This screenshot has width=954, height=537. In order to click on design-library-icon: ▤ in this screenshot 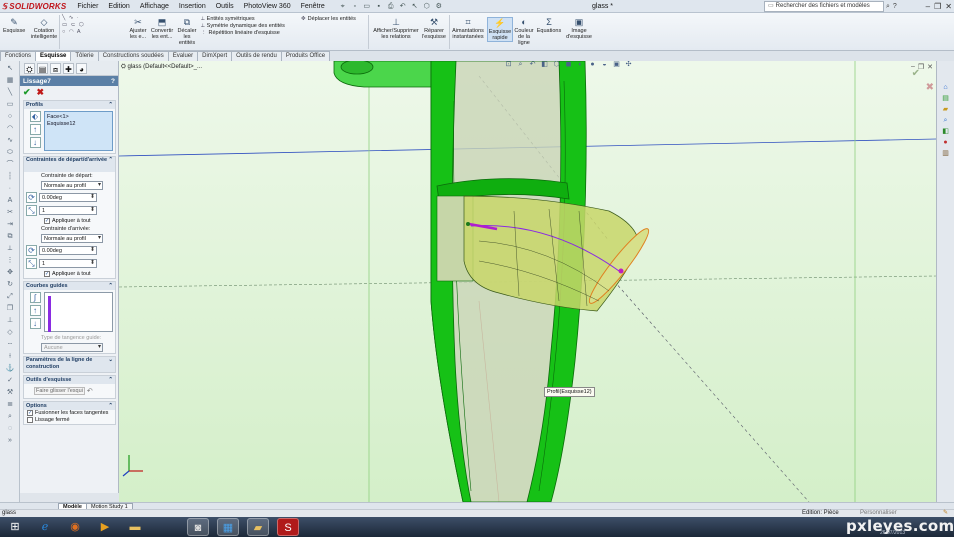, I will do `click(946, 99)`.